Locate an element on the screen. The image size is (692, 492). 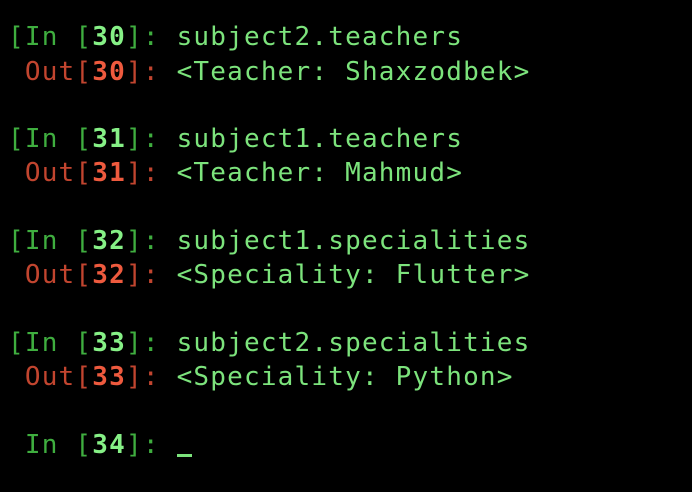
in-prompt-label: In [ is located at coordinates (50, 445).